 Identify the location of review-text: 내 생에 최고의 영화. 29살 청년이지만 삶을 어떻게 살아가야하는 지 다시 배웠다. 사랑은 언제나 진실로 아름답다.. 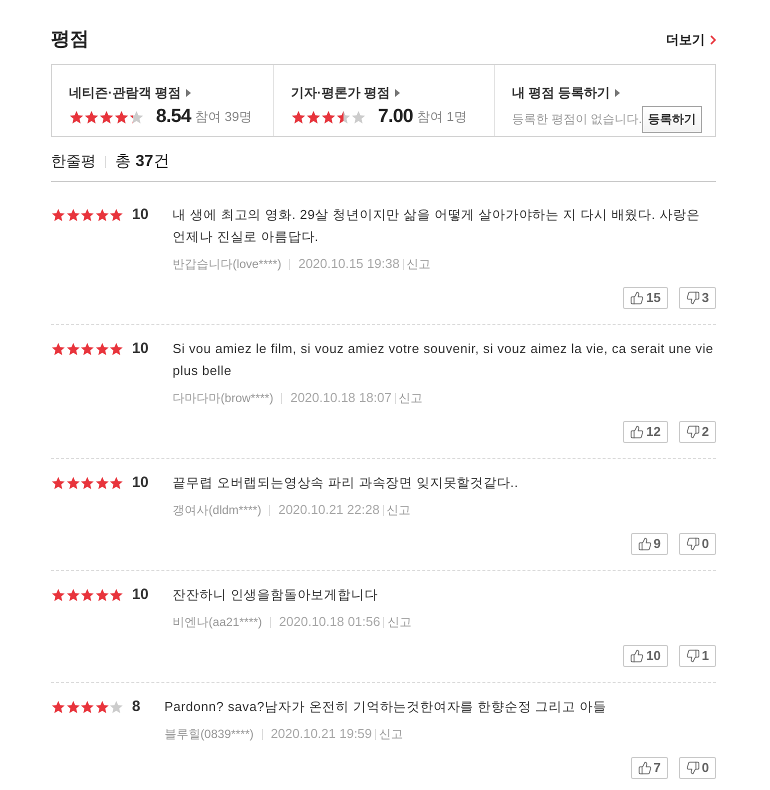
(436, 226).